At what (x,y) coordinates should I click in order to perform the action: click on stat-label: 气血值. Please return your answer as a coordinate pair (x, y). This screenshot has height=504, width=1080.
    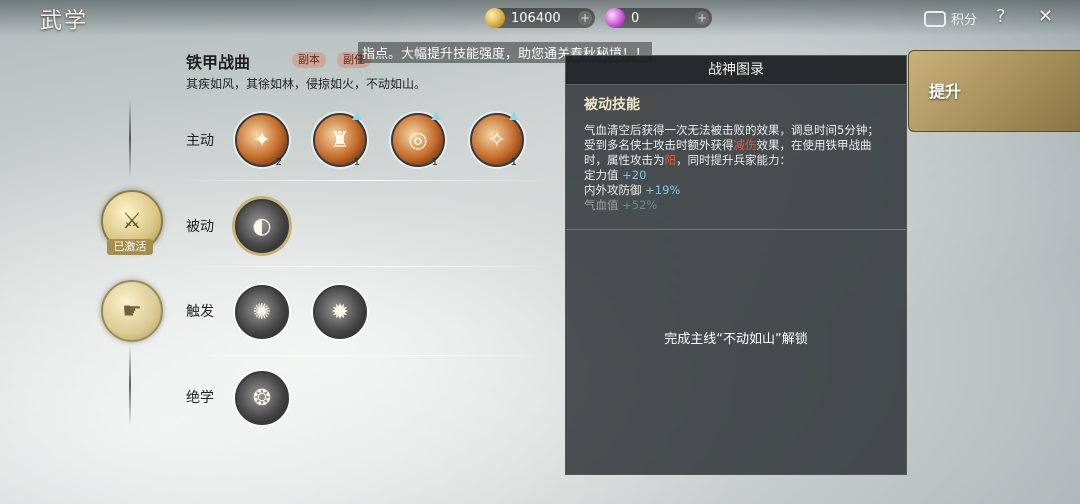
    Looking at the image, I should click on (601, 205).